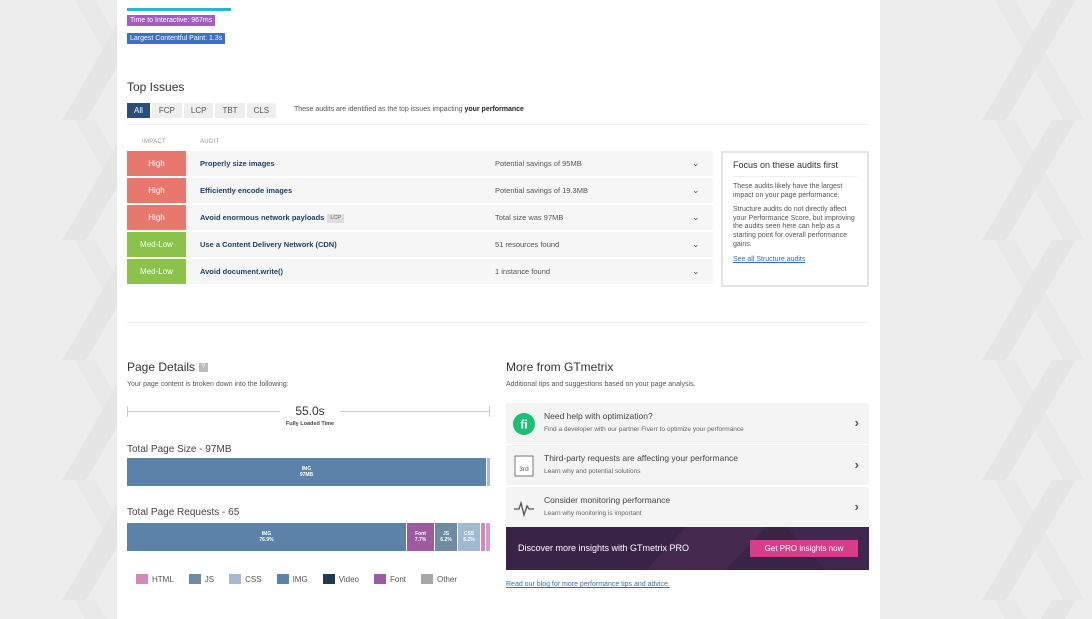 The height and width of the screenshot is (619, 1092). What do you see at coordinates (524, 509) in the screenshot?
I see `monitoring-pulse-icon` at bounding box center [524, 509].